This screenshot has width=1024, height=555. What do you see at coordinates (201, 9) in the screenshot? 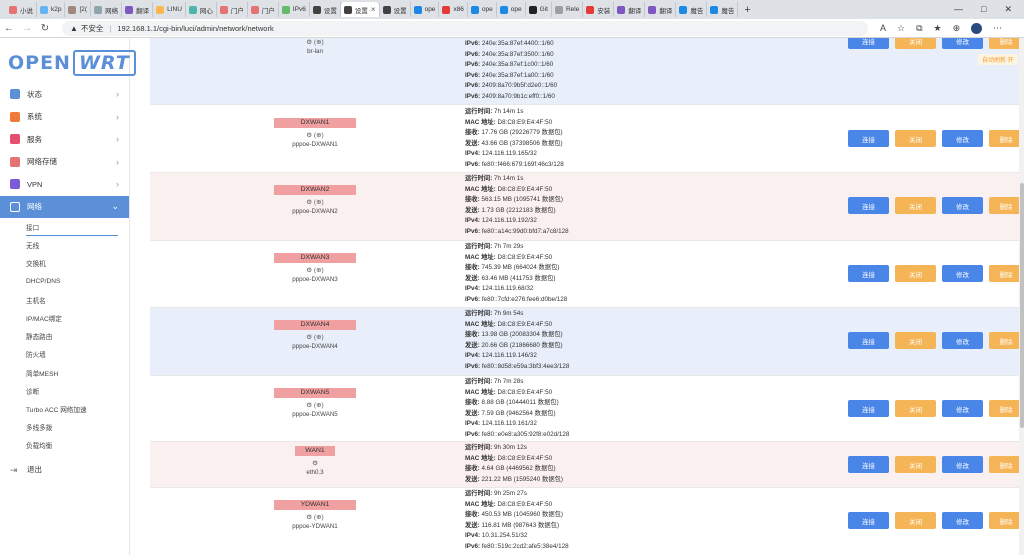
I see `browser-tab: 网心` at bounding box center [201, 9].